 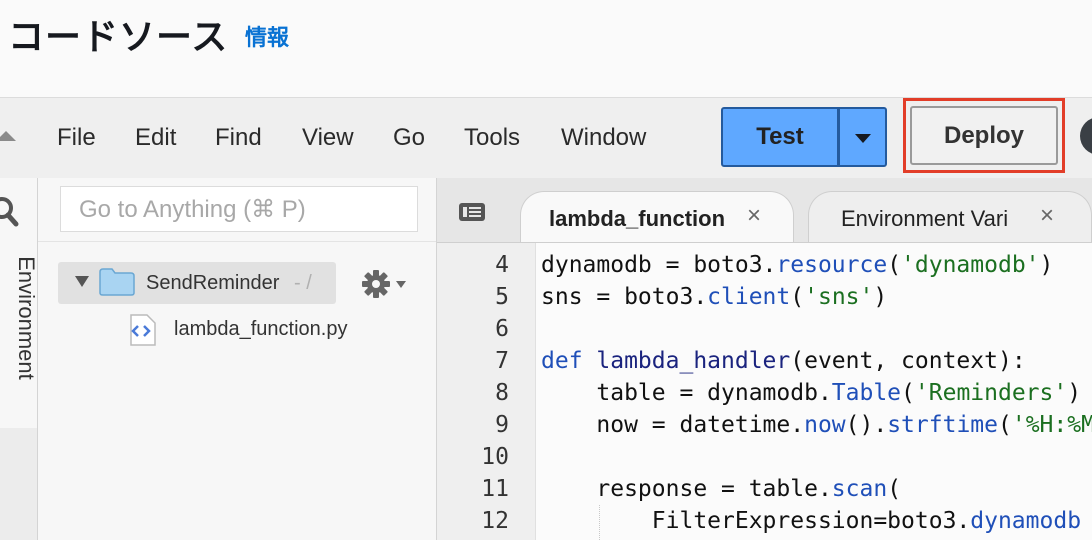 What do you see at coordinates (502, 425) in the screenshot?
I see `line-number: 9` at bounding box center [502, 425].